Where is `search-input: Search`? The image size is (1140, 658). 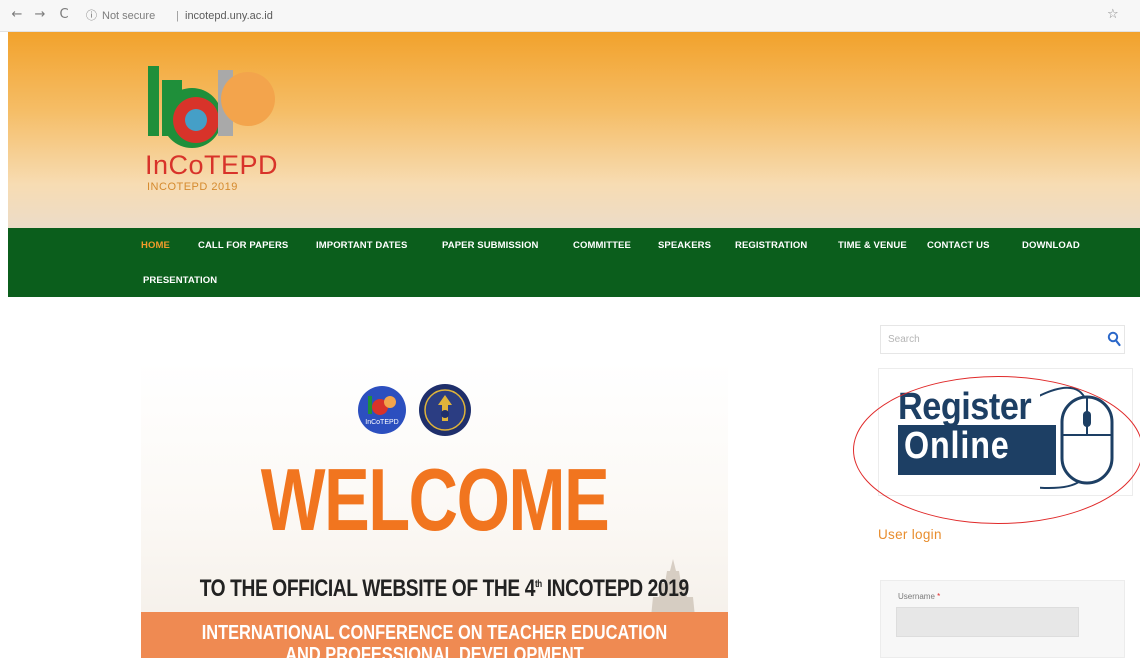
search-input: Search is located at coordinates (1002, 339).